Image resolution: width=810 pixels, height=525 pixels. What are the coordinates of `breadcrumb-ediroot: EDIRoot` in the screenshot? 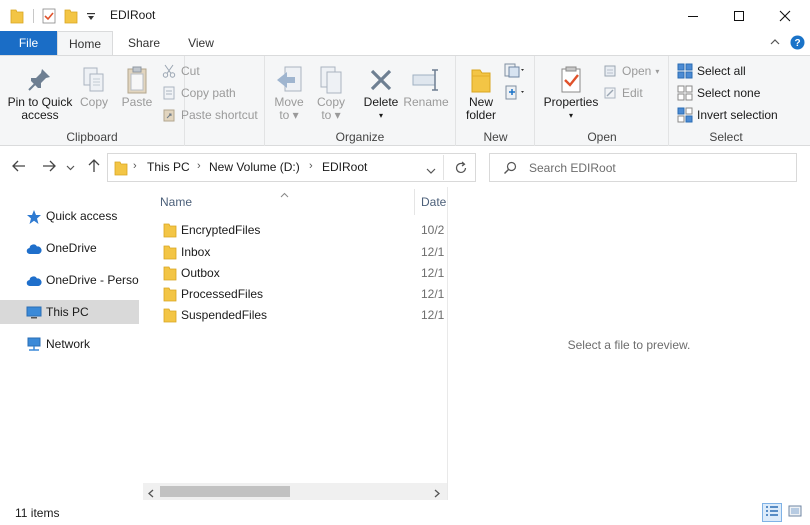 It's located at (344, 167).